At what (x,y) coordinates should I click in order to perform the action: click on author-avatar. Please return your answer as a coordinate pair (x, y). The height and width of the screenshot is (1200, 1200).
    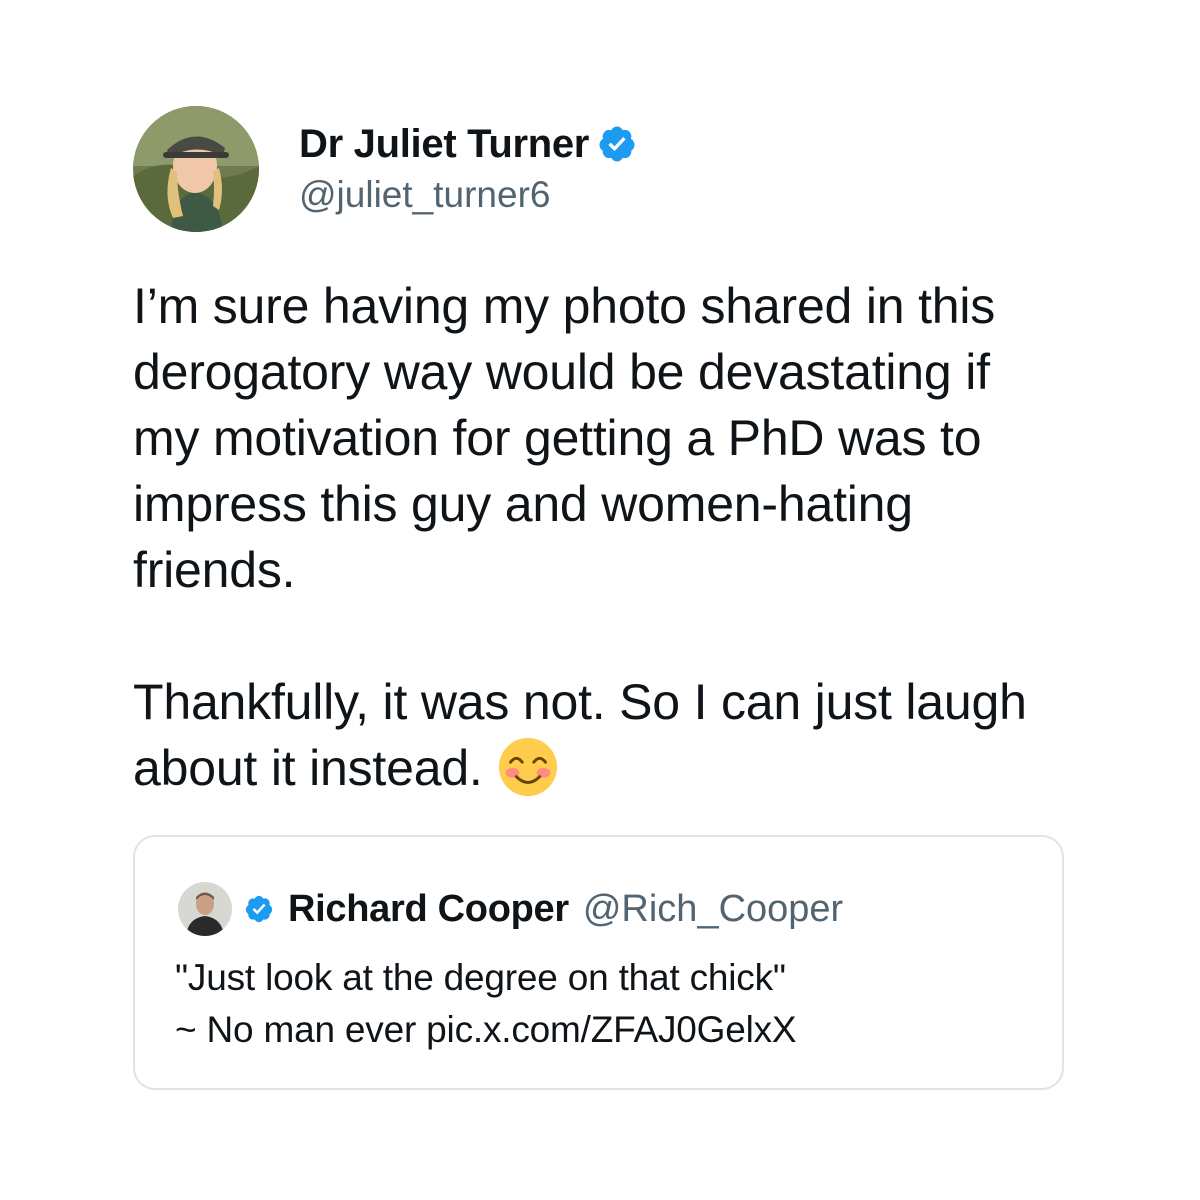
    Looking at the image, I should click on (196, 169).